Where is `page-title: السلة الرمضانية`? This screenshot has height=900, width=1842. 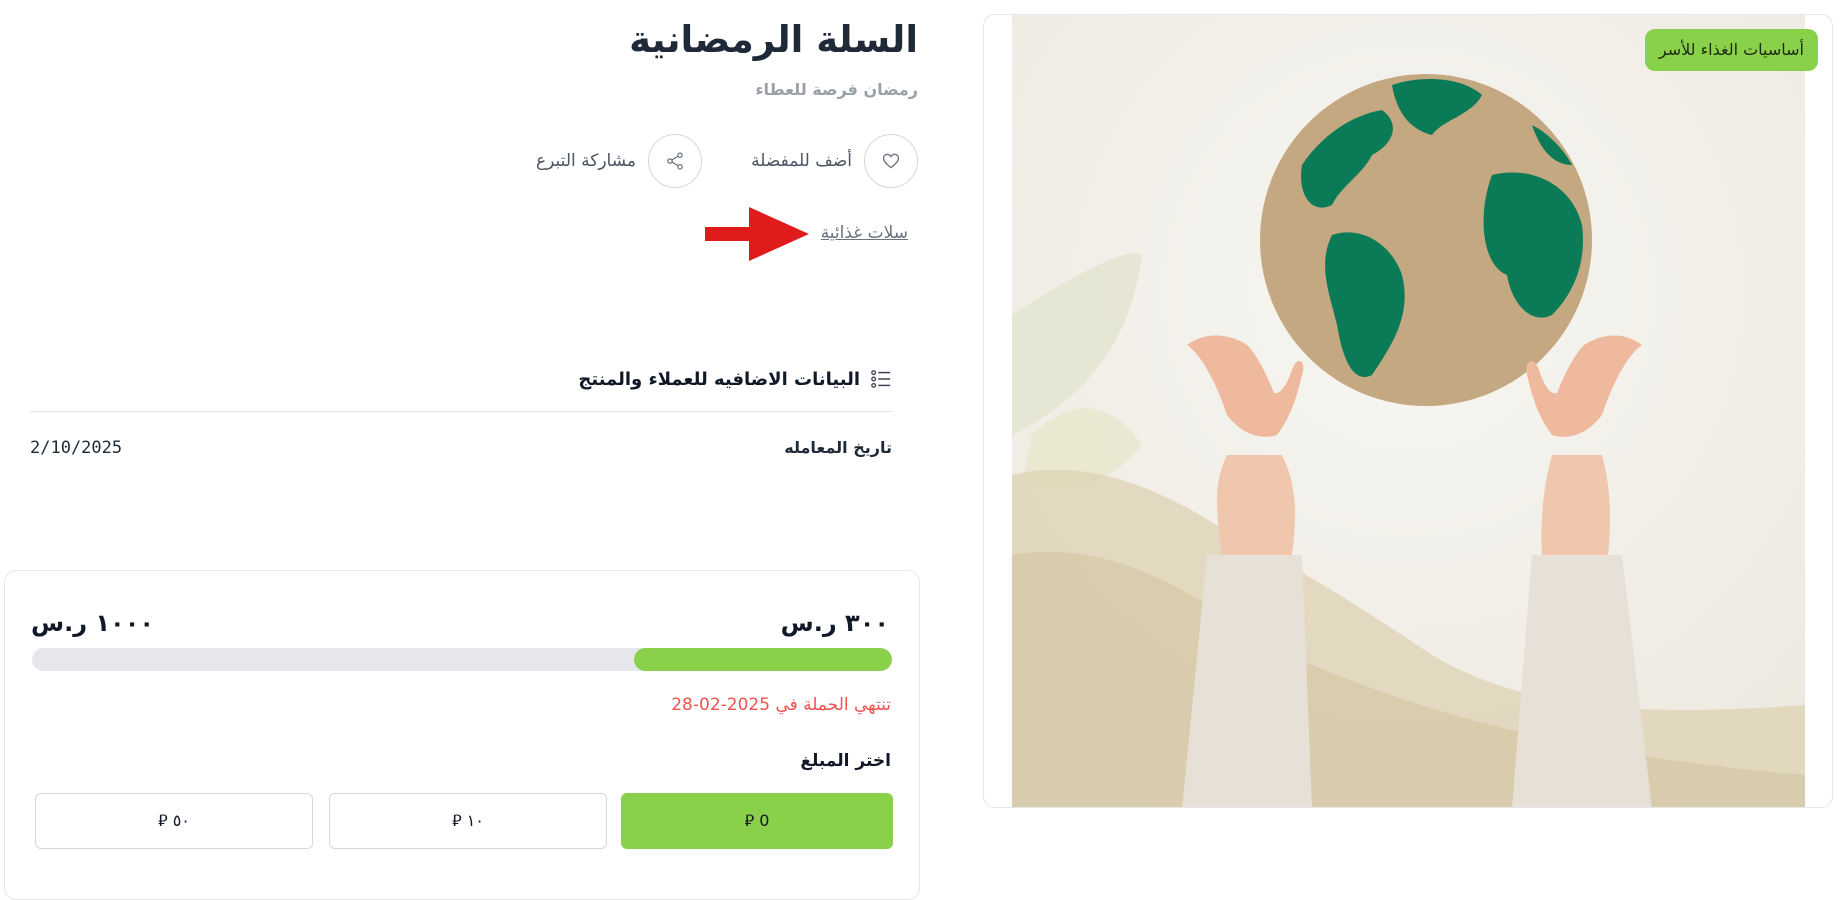 page-title: السلة الرمضانية is located at coordinates (773, 39).